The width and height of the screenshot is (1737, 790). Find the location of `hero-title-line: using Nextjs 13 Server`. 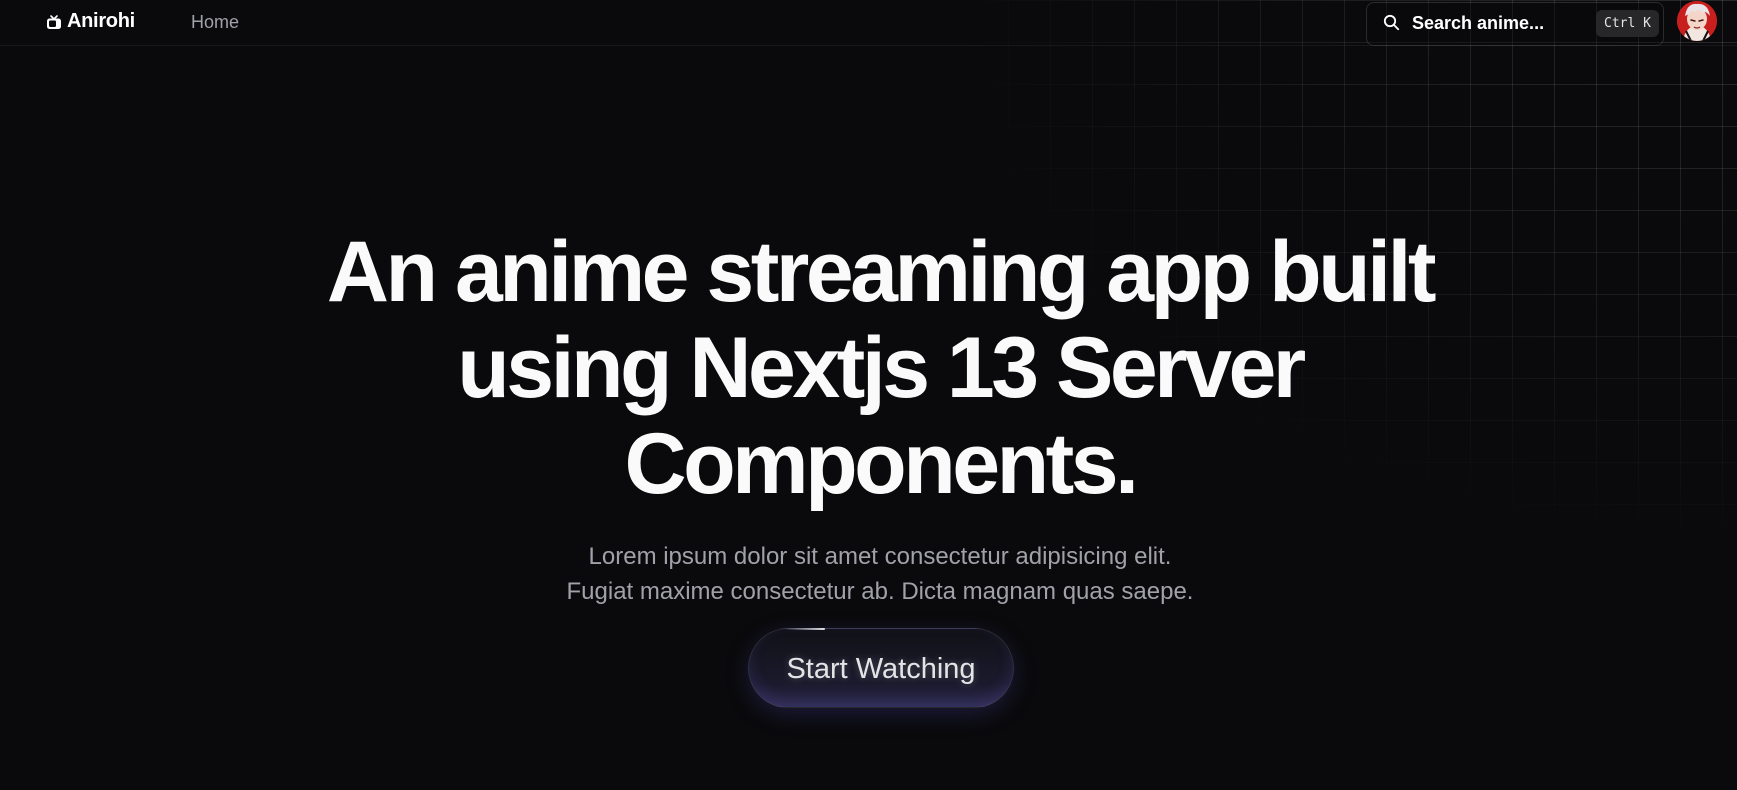

hero-title-line: using Nextjs 13 Server is located at coordinates (881, 368).